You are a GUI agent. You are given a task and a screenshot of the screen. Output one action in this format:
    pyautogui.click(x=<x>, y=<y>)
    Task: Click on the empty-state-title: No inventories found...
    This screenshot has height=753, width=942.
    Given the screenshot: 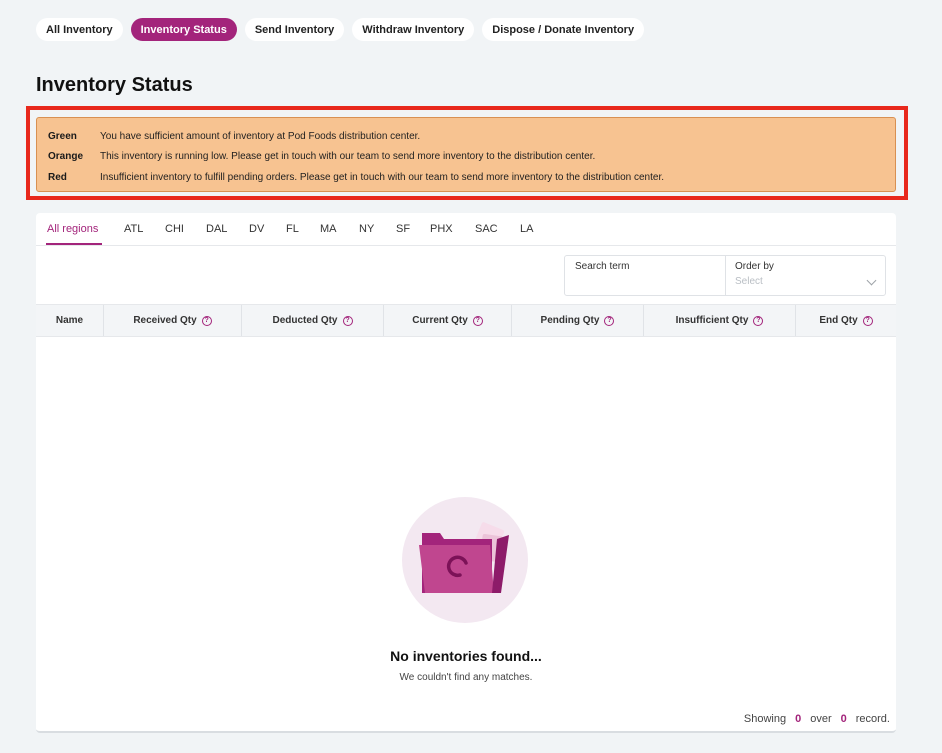 What is the action you would take?
    pyautogui.click(x=466, y=656)
    